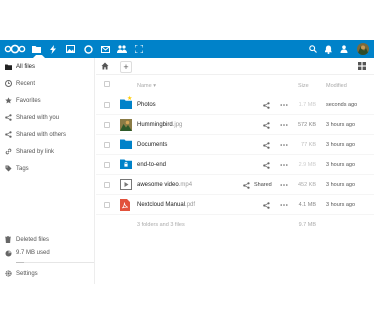  What do you see at coordinates (28, 100) in the screenshot?
I see `sidebar-item-label: Favorites` at bounding box center [28, 100].